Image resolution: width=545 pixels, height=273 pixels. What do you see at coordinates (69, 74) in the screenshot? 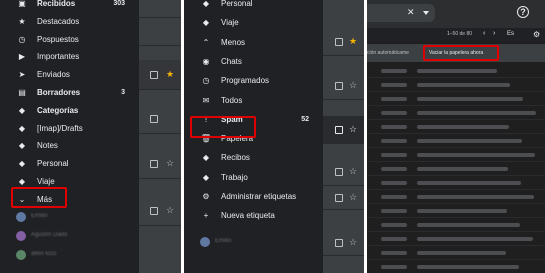
I see `sidebar-item-enviados: ➤ Enviados` at bounding box center [69, 74].